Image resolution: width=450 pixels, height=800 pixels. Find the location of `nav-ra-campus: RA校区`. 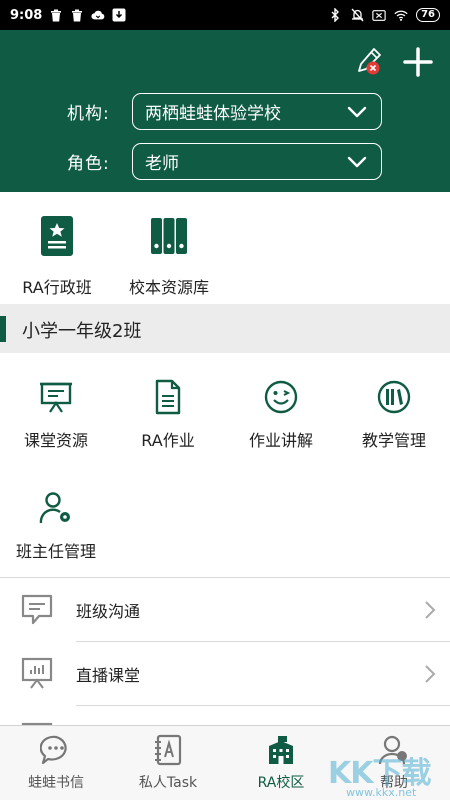

nav-ra-campus: RA校区 is located at coordinates (281, 763).